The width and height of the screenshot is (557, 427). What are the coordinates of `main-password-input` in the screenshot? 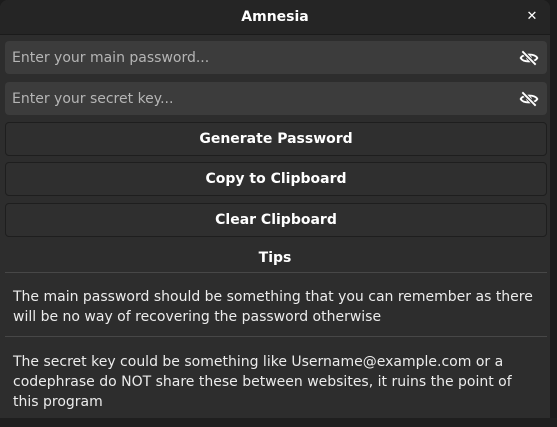 It's located at (255, 57).